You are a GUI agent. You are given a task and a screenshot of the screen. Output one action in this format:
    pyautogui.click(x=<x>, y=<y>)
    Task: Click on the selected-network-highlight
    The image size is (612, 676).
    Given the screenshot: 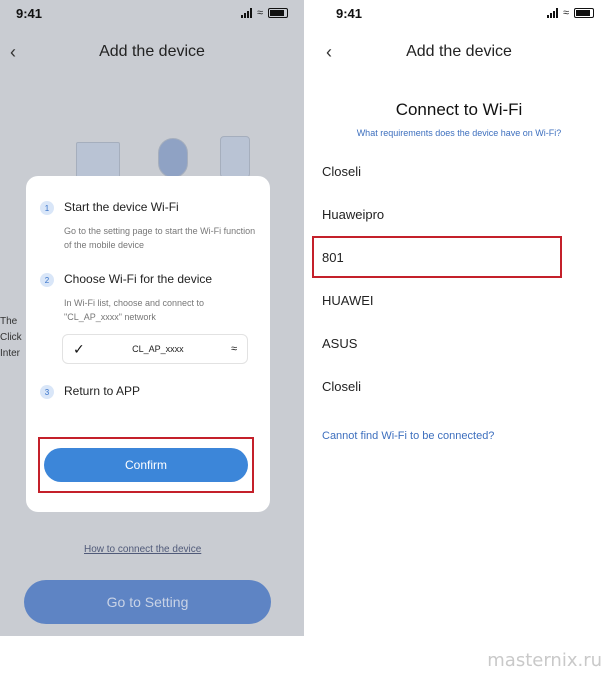 What is the action you would take?
    pyautogui.click(x=437, y=257)
    